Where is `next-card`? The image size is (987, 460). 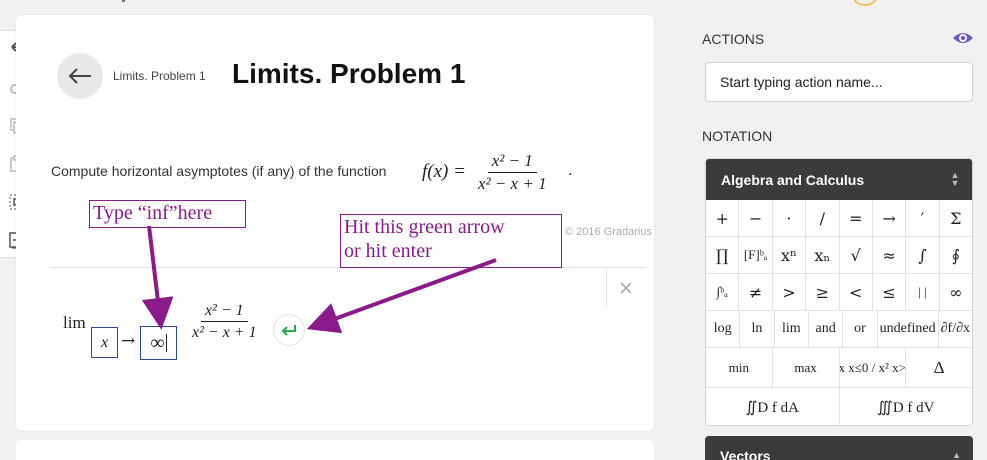 next-card is located at coordinates (335, 450).